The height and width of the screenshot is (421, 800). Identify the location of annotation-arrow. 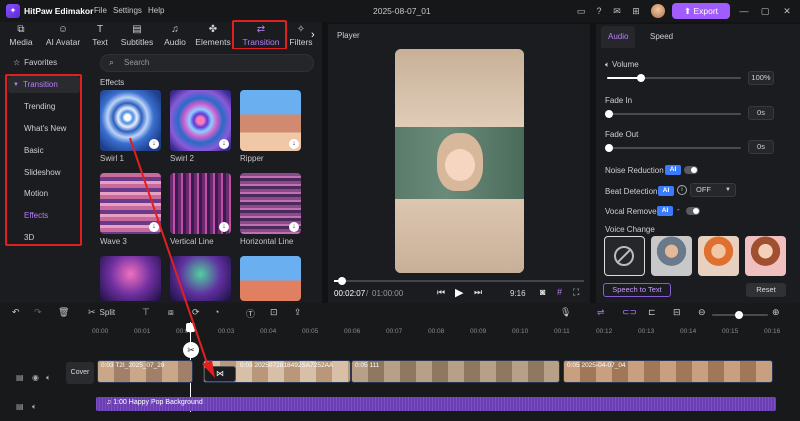
(172, 257).